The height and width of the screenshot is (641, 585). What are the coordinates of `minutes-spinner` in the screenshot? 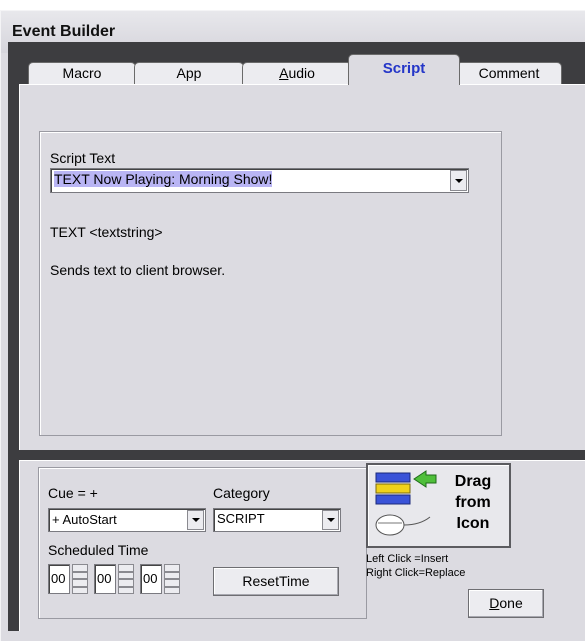 It's located at (126, 579).